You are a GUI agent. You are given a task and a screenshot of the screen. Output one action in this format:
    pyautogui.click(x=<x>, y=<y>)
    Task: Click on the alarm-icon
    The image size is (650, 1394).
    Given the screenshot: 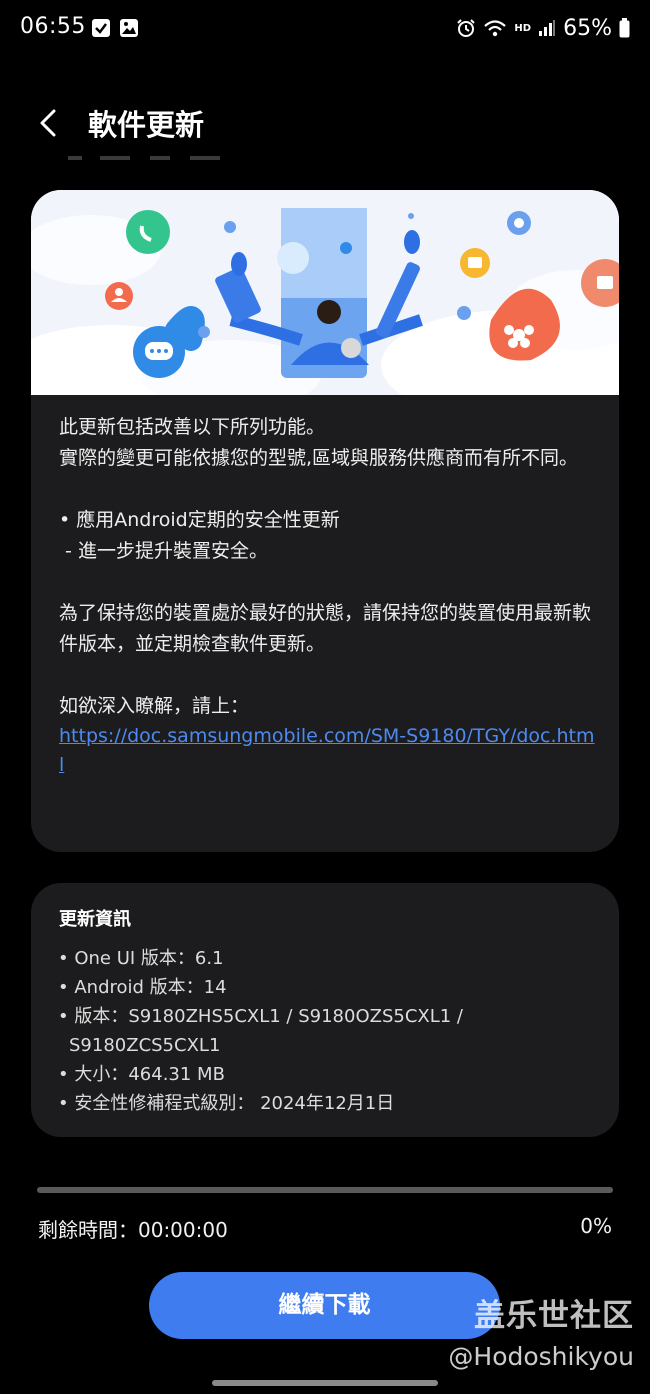 What is the action you would take?
    pyautogui.click(x=466, y=28)
    